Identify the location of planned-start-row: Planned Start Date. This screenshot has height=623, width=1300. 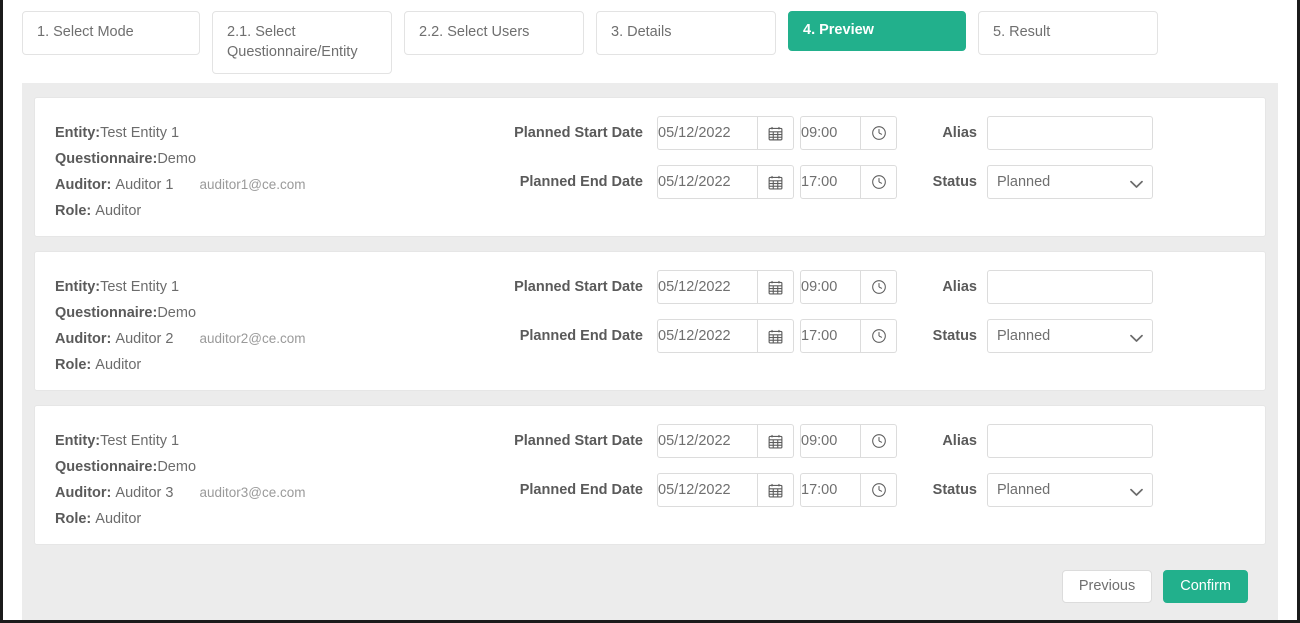
(715, 441).